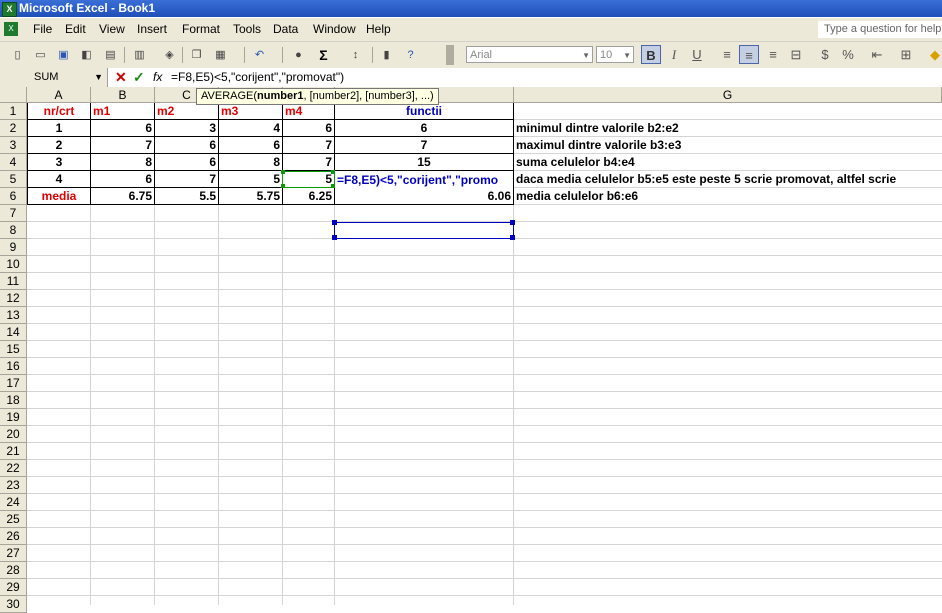 This screenshot has height=613, width=942. What do you see at coordinates (796, 54) in the screenshot?
I see `merge-center-icon: ⊟` at bounding box center [796, 54].